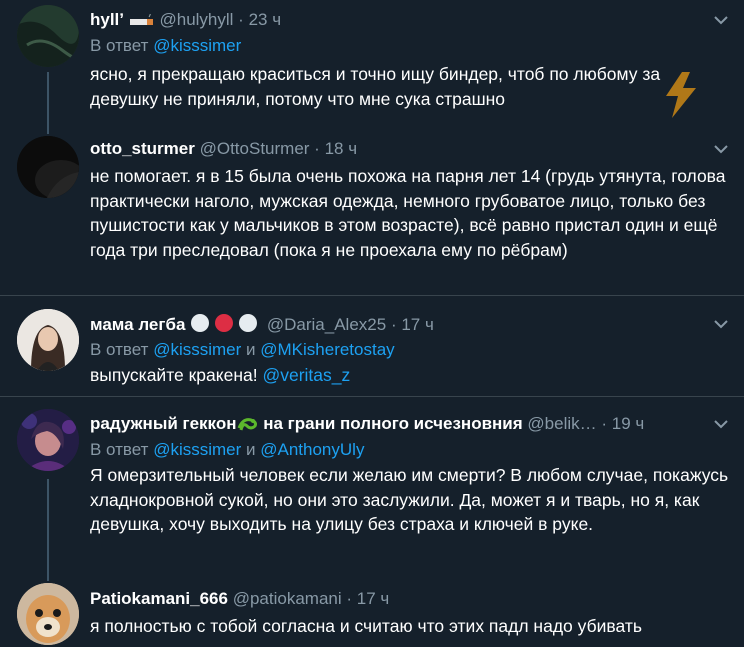  Describe the element at coordinates (341, 148) in the screenshot. I see `timestamp: 18 ч` at that location.